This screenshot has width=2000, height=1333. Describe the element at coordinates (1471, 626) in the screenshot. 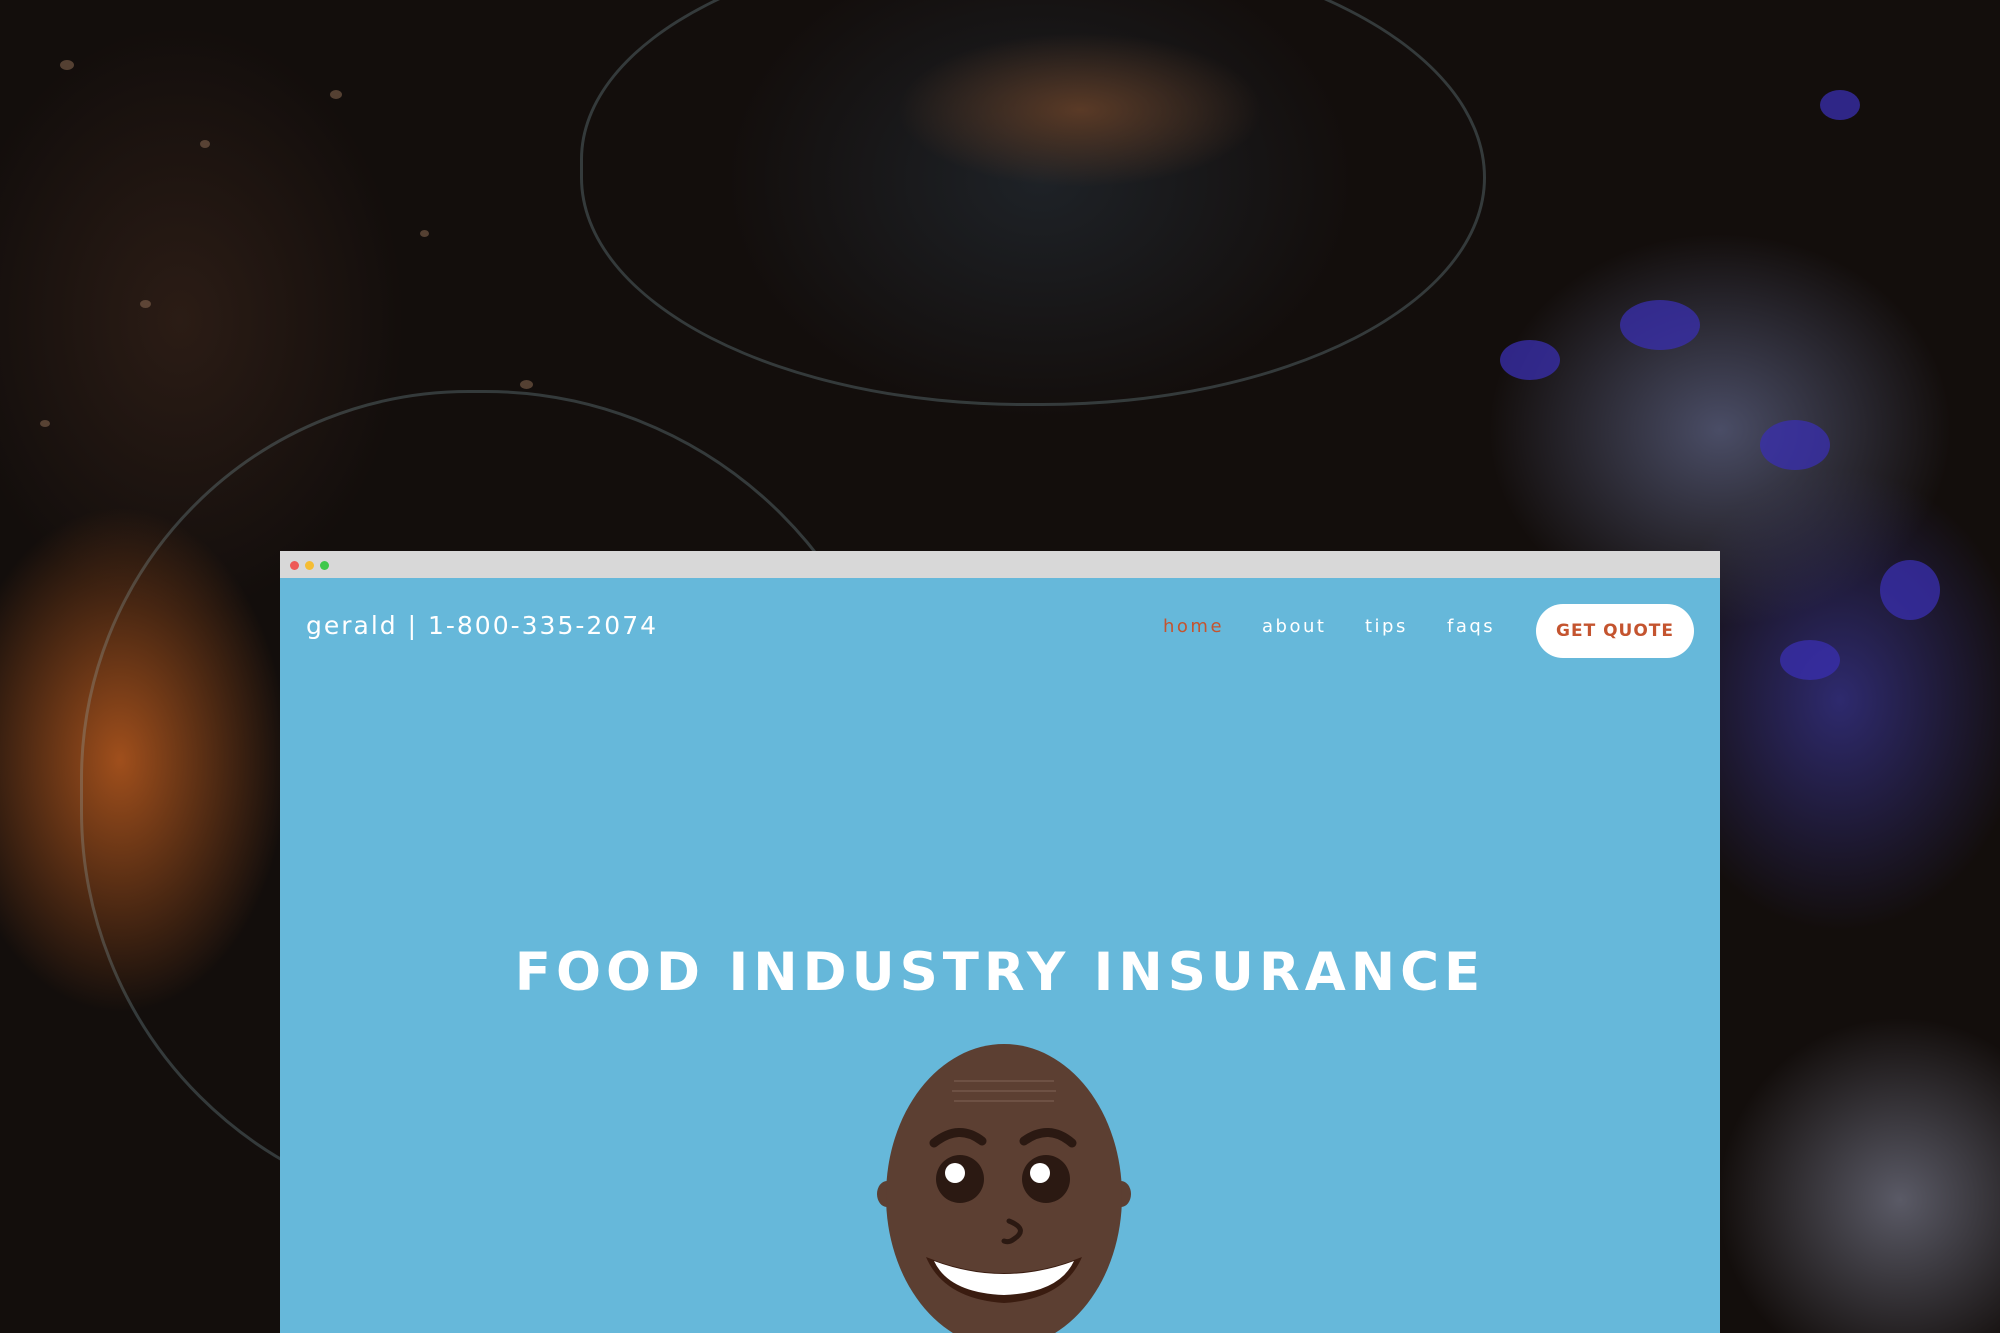

I see `nav-faqs: faqs` at that location.